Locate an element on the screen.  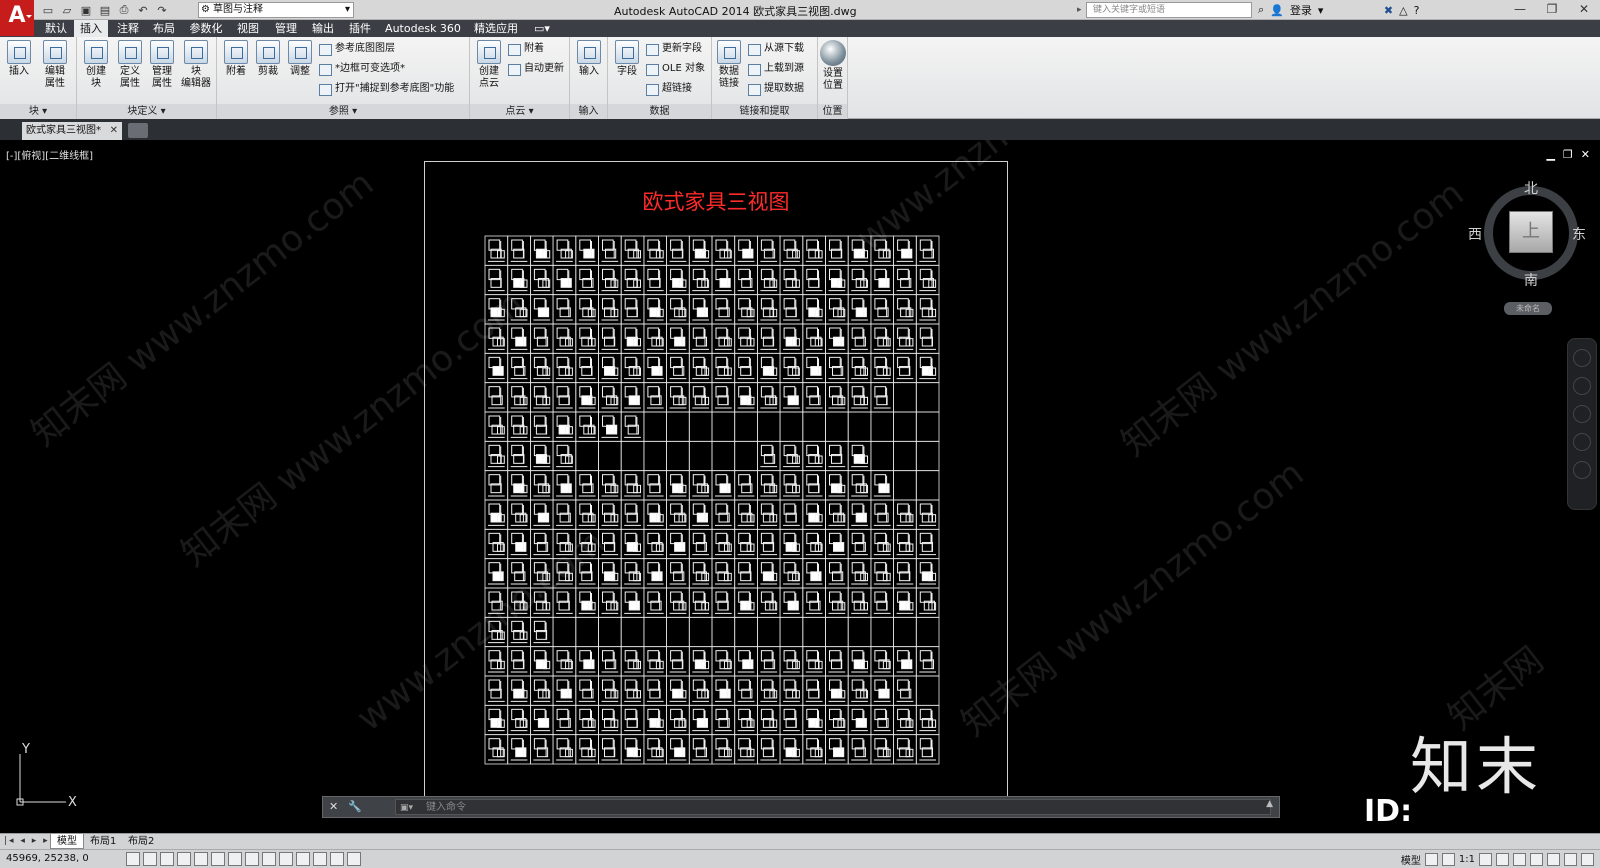
save-as-icon: ▤ is located at coordinates (105, 10).